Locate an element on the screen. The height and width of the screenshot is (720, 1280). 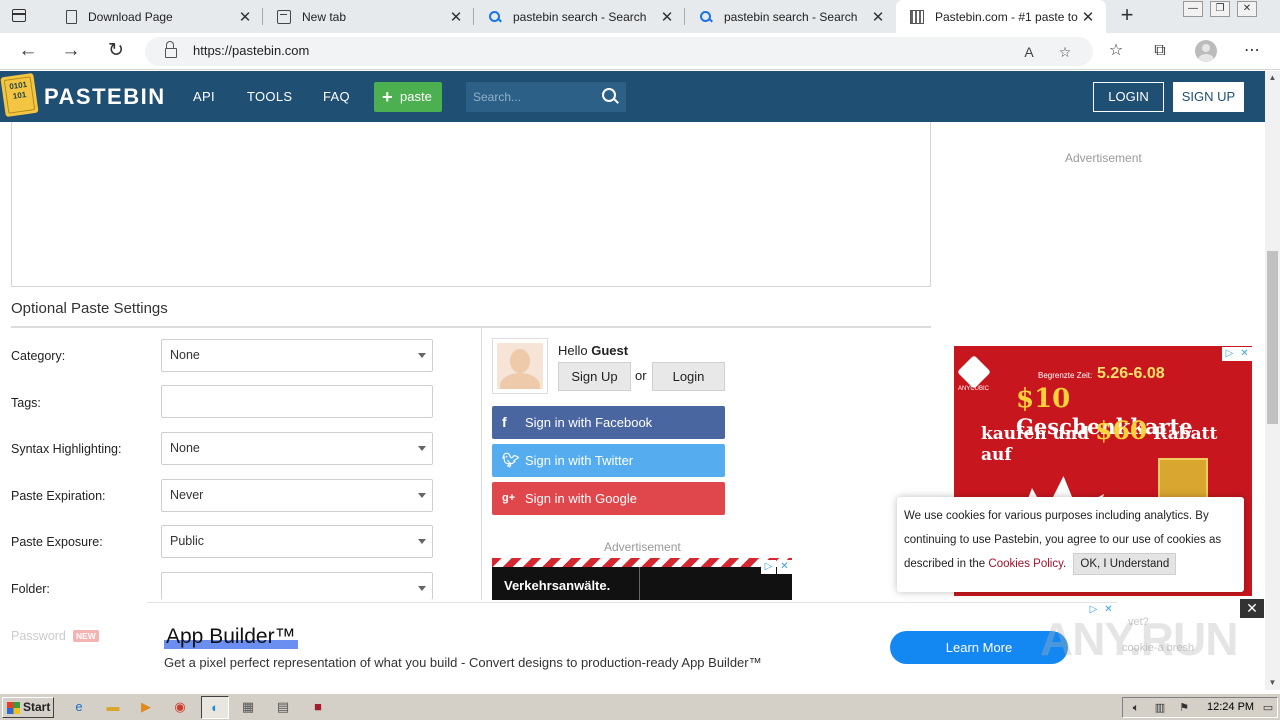
tab-actions-icon is located at coordinates (19, 16).